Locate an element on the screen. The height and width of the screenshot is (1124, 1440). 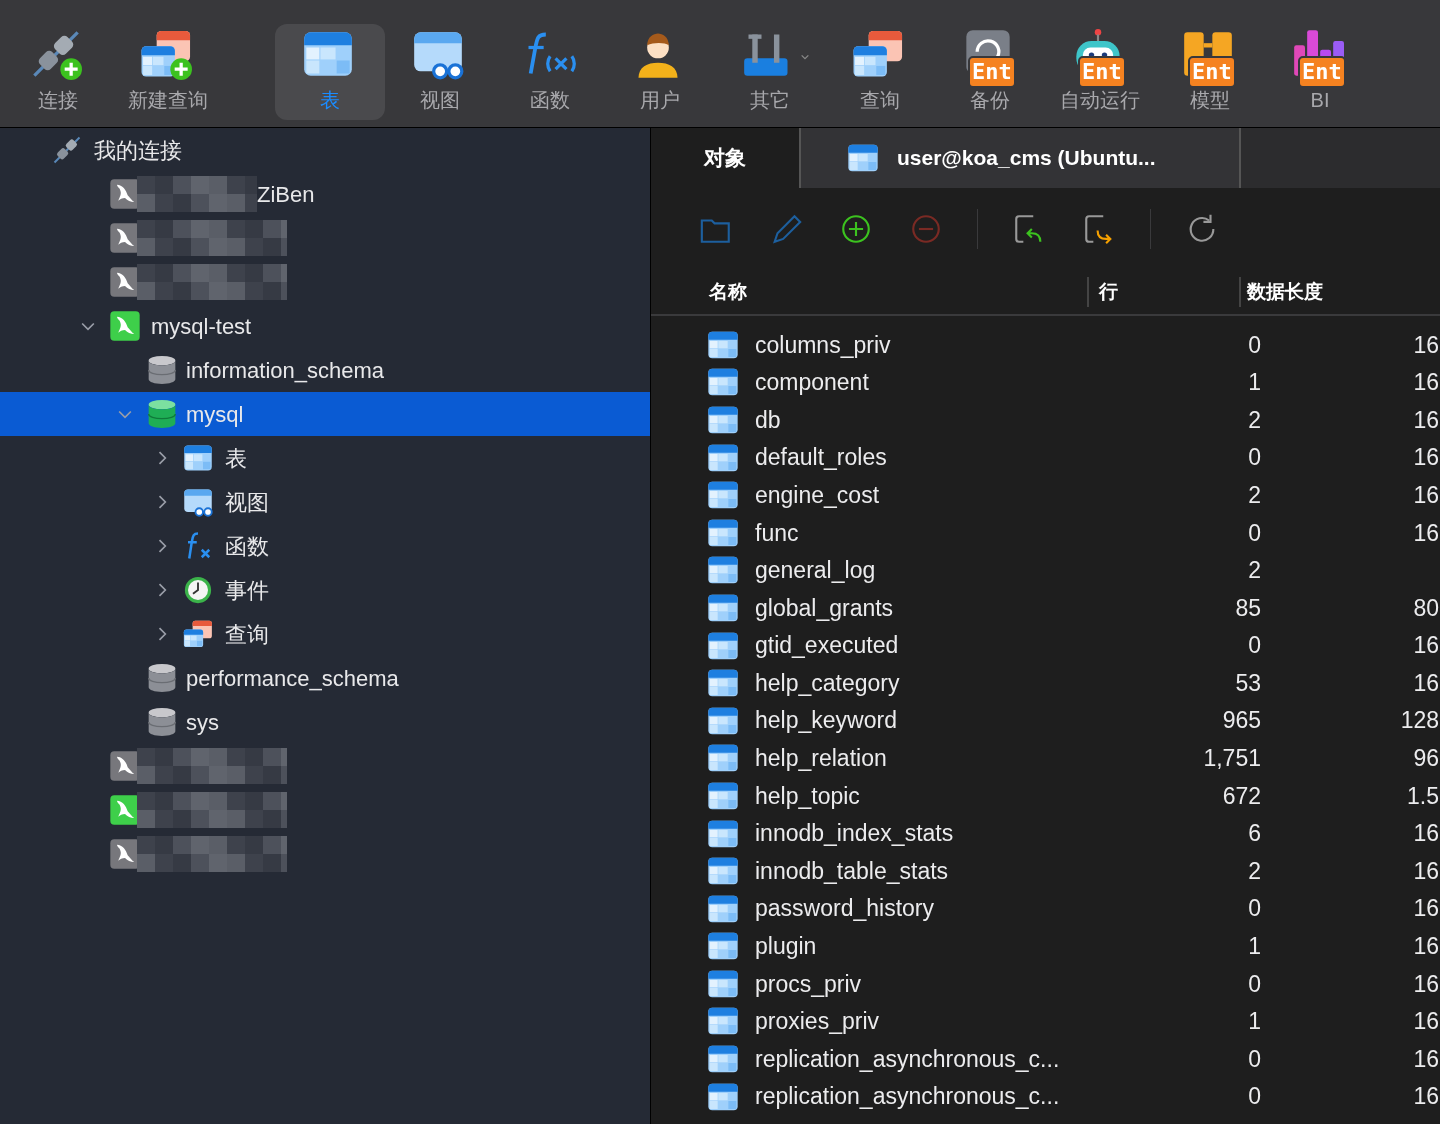
toolbar-button: Ent BI is located at coordinates (1320, 72).